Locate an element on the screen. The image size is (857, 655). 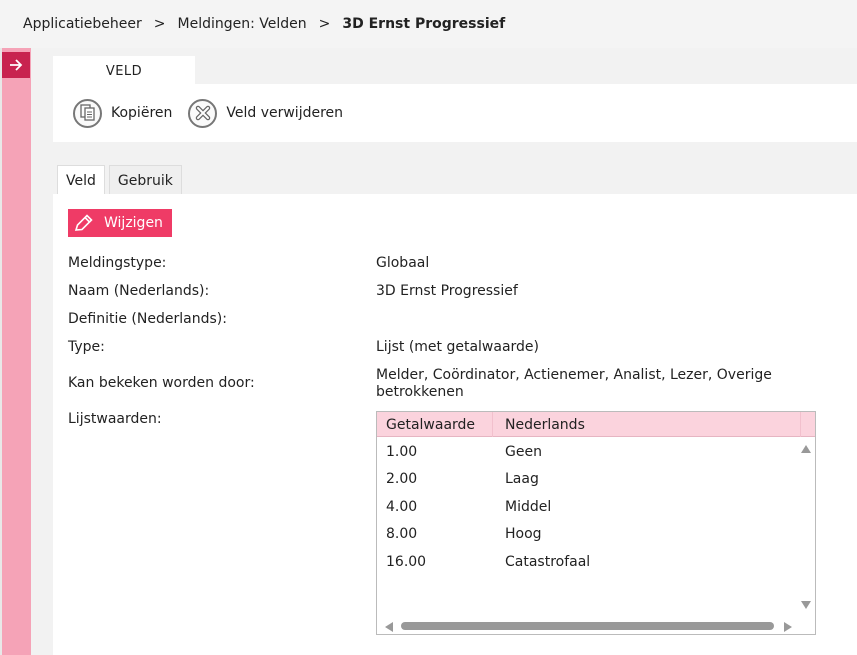
type-label: Type: is located at coordinates (86, 347).